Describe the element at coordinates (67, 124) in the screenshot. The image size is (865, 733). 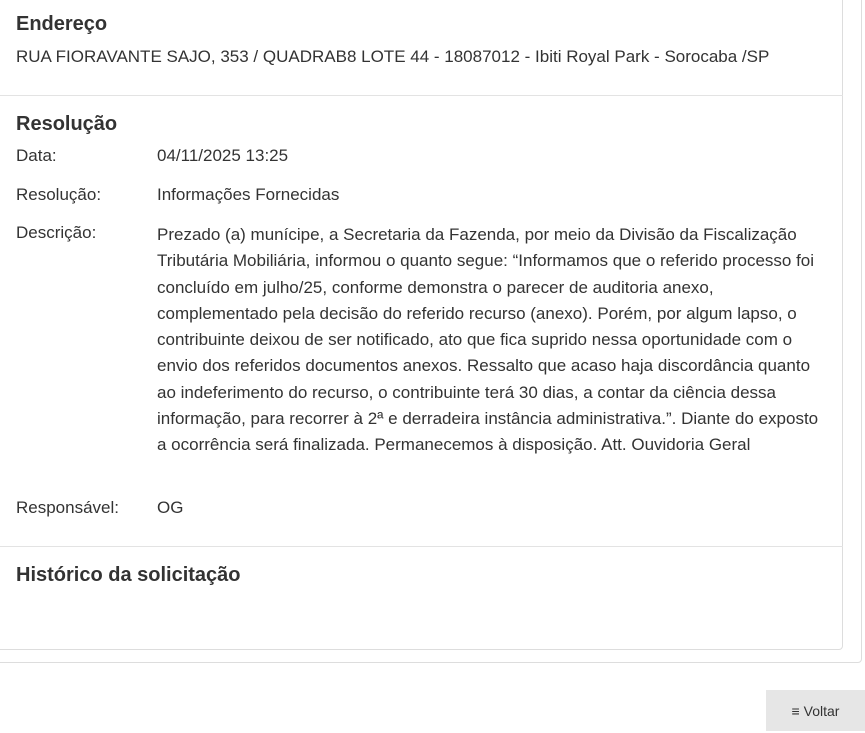
I see `resolution-heading: Resolução` at that location.